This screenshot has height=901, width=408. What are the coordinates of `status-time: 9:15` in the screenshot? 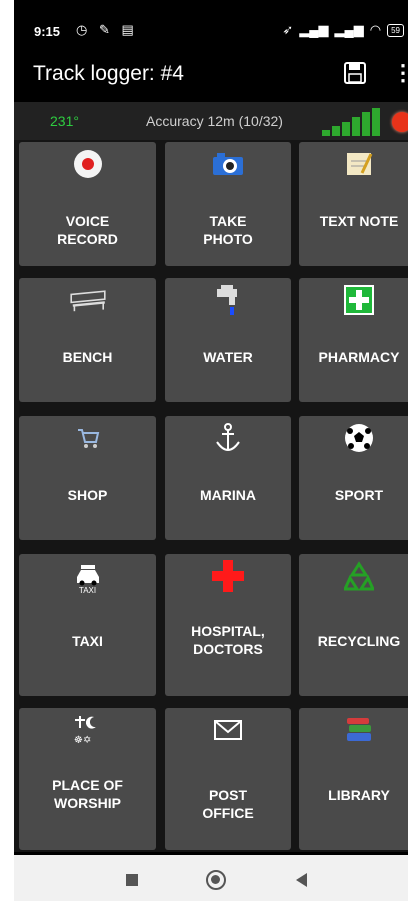 It's located at (47, 31).